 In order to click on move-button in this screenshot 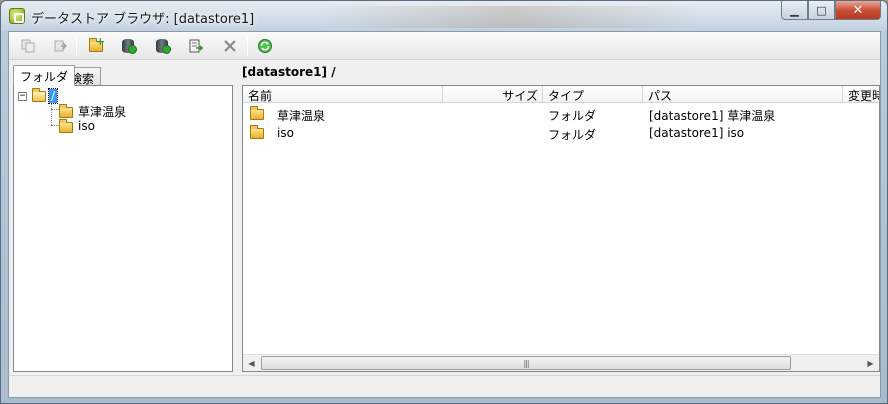, I will do `click(60, 46)`.